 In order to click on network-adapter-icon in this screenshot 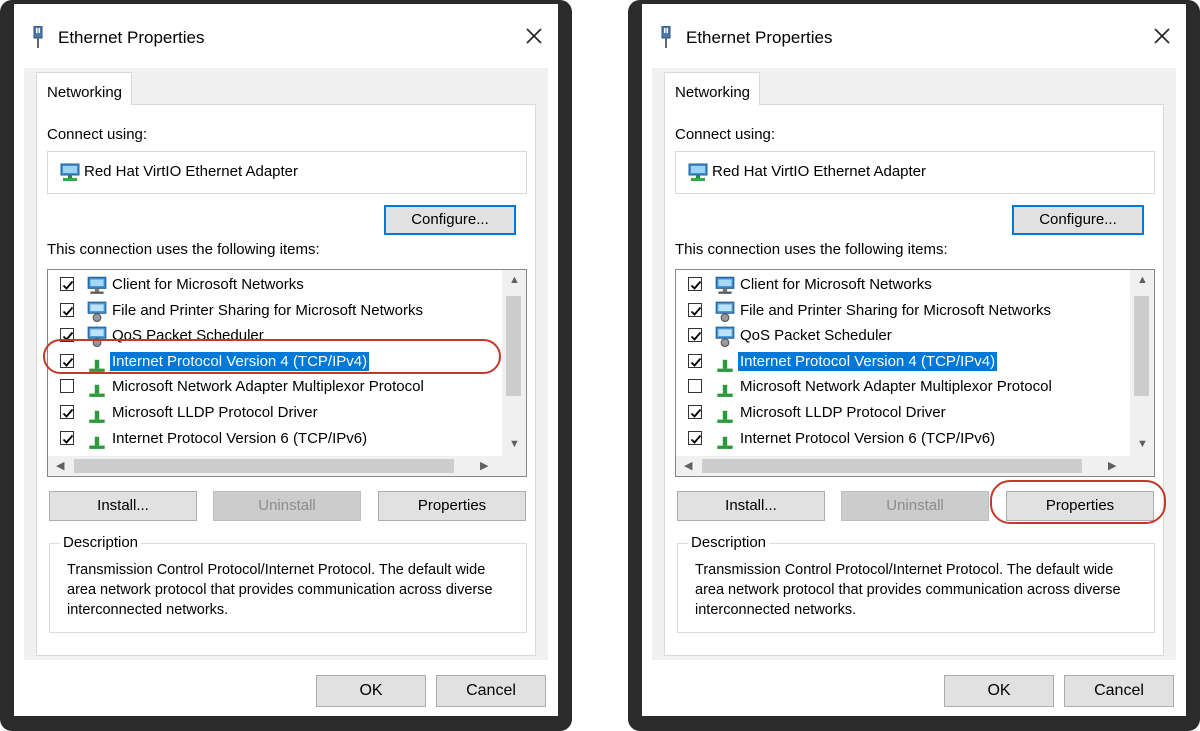, I will do `click(70, 172)`.